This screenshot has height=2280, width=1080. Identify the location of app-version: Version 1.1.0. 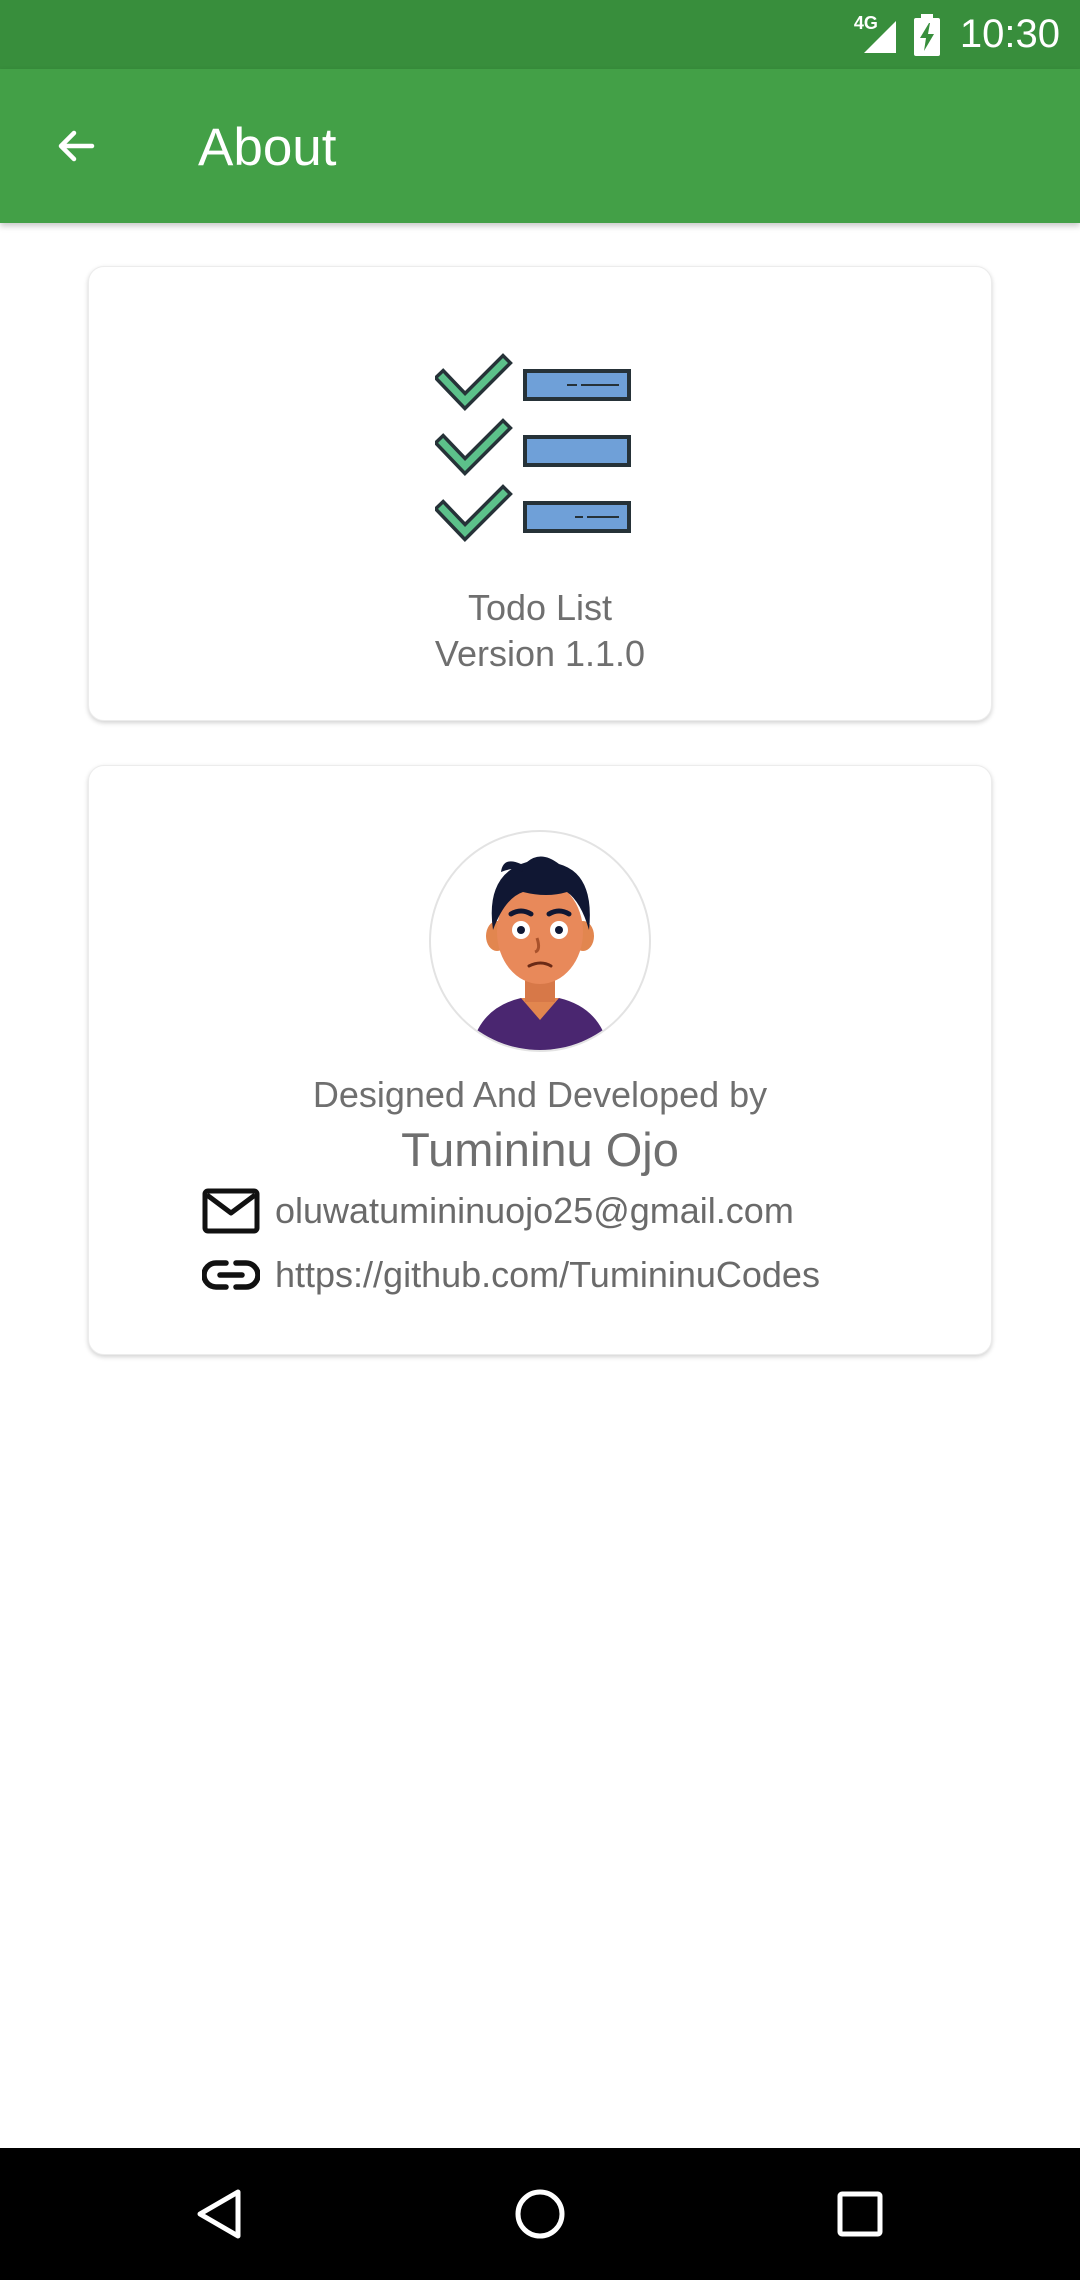
(540, 653).